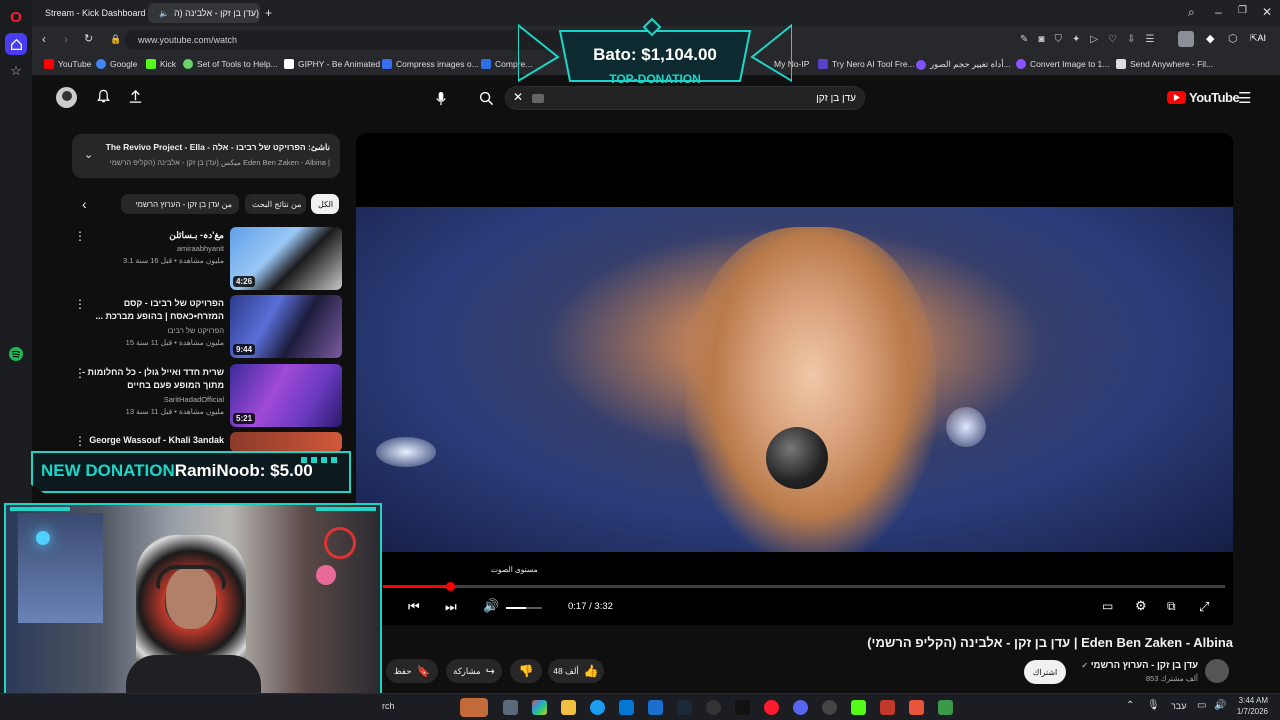  Describe the element at coordinates (858, 707) in the screenshot. I see `kick-taskbar-icon` at that location.